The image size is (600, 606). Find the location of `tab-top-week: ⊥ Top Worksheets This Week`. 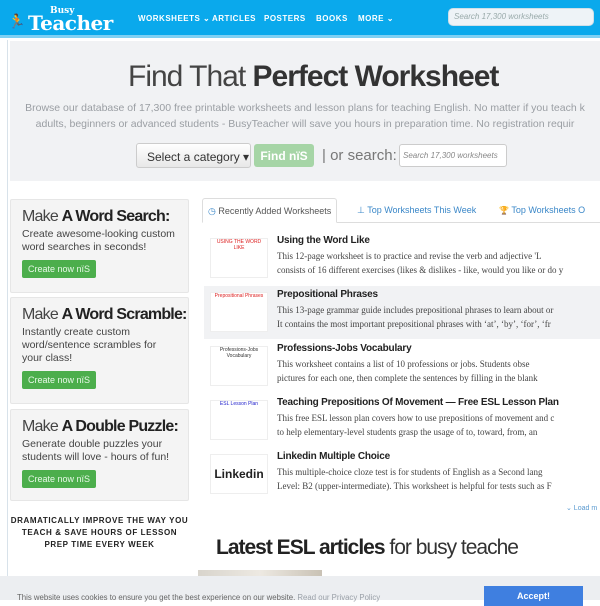

tab-top-week: ⊥ Top Worksheets This Week is located at coordinates (416, 210).